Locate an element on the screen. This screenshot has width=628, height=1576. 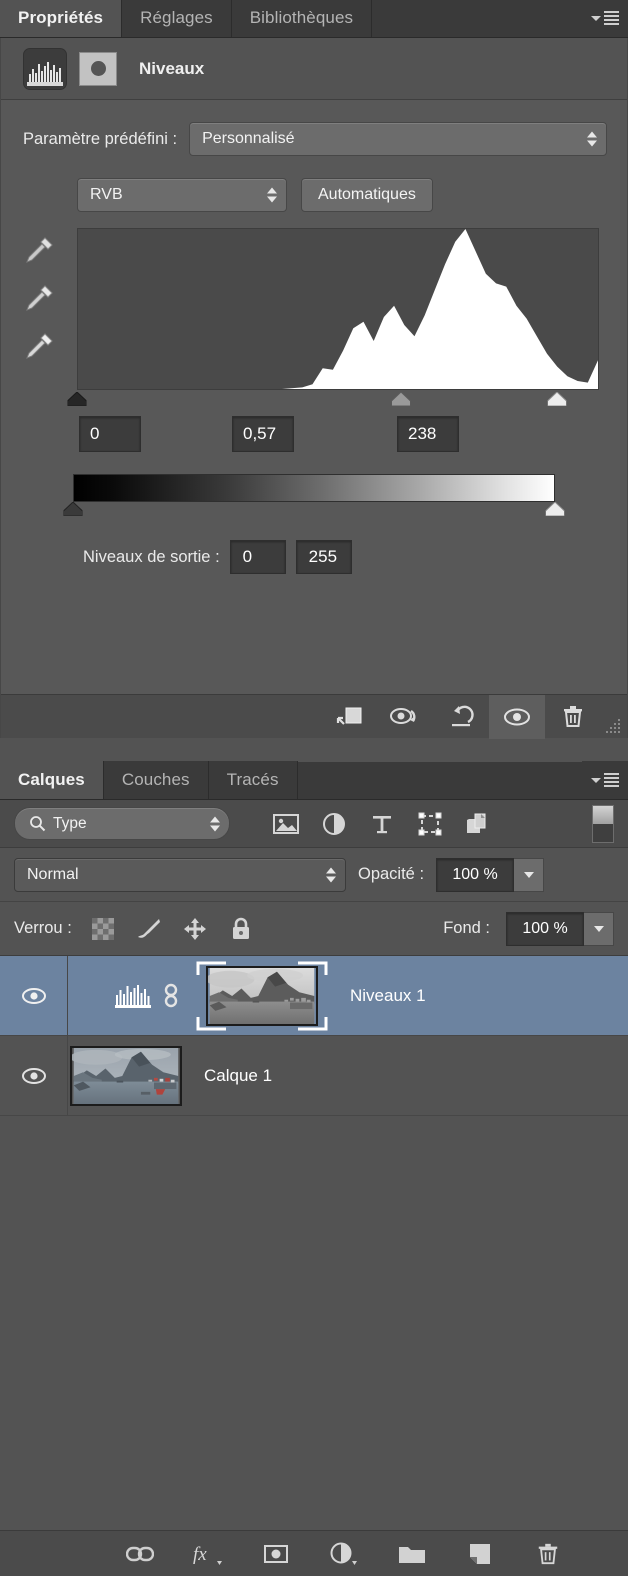
levels-adjustment-glyph is located at coordinates (133, 996).